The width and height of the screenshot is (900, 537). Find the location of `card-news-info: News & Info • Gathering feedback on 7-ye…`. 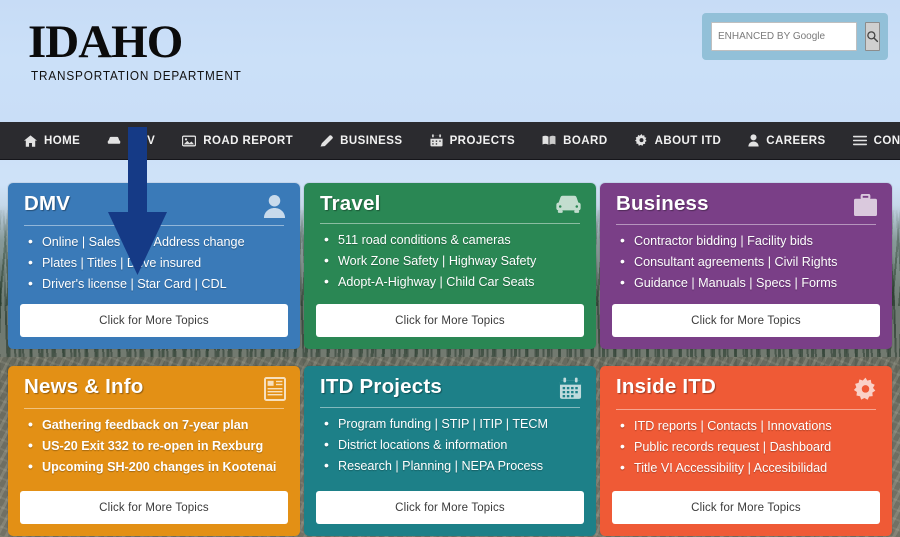

card-news-info: News & Info • Gathering feedback on 7-ye… is located at coordinates (154, 451).